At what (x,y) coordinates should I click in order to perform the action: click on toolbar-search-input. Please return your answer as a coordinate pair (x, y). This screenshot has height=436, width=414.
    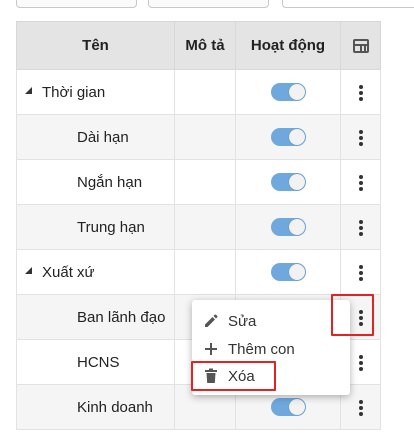
    Looking at the image, I should click on (348, 4).